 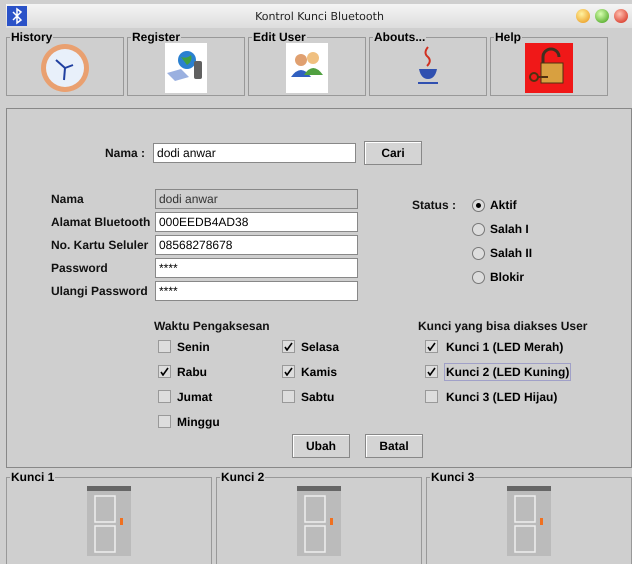 What do you see at coordinates (508, 37) in the screenshot?
I see `panel-title: Help` at bounding box center [508, 37].